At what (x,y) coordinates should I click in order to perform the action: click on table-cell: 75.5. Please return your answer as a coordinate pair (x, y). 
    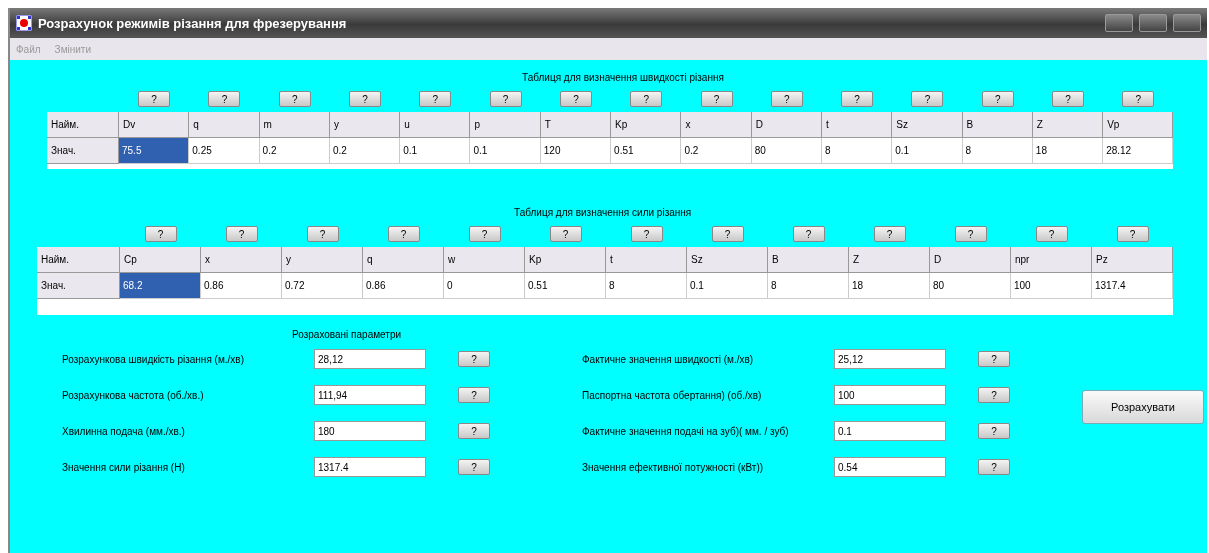
    Looking at the image, I should click on (154, 151).